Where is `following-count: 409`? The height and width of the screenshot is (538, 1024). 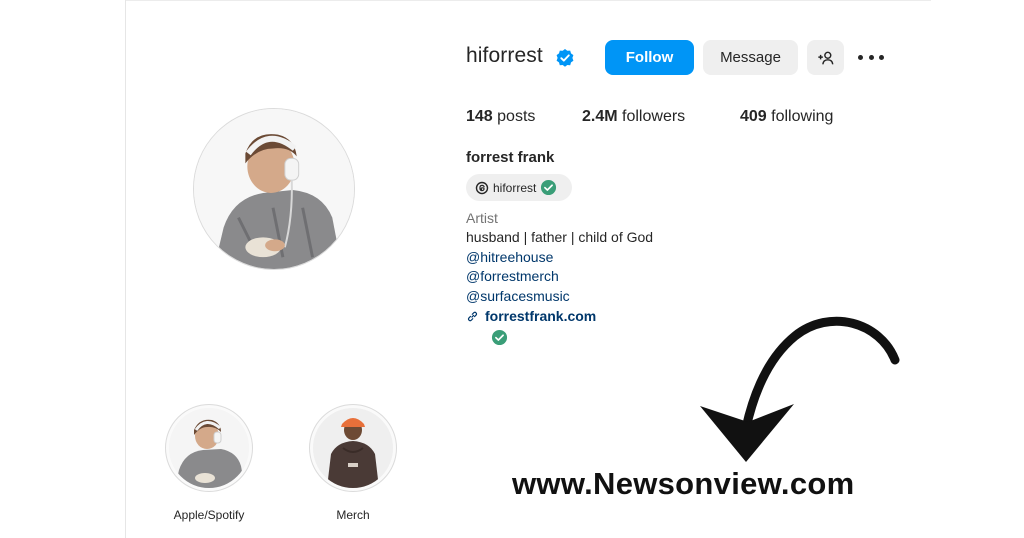
following-count: 409 is located at coordinates (753, 116).